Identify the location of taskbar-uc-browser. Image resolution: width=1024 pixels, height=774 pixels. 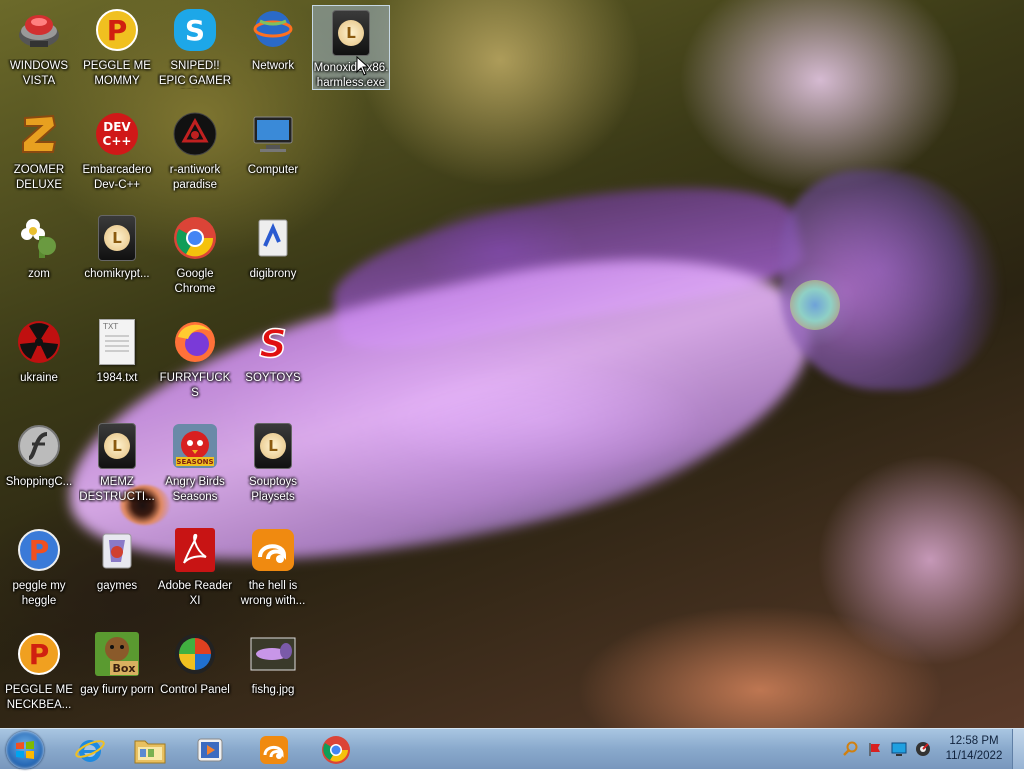
(274, 750).